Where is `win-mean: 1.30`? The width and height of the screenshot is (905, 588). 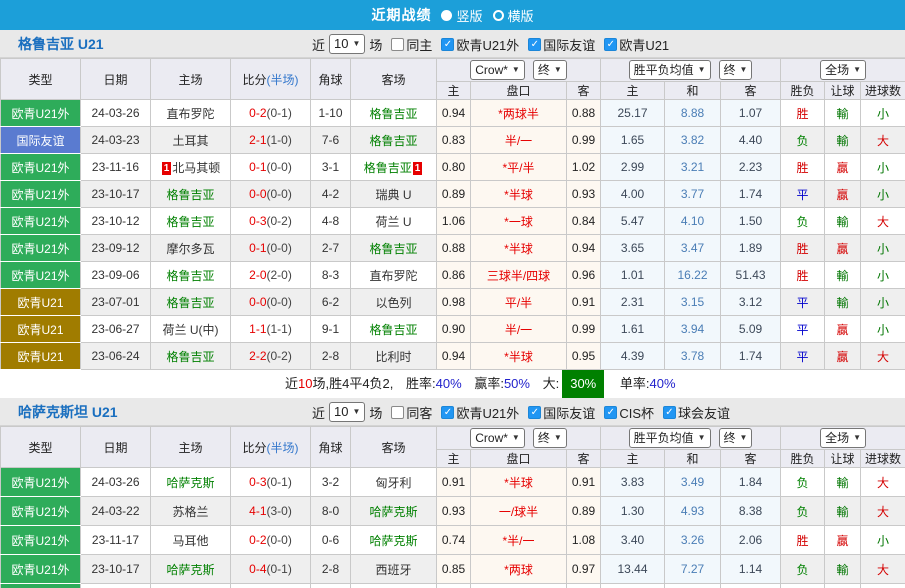 win-mean: 1.30 is located at coordinates (633, 511).